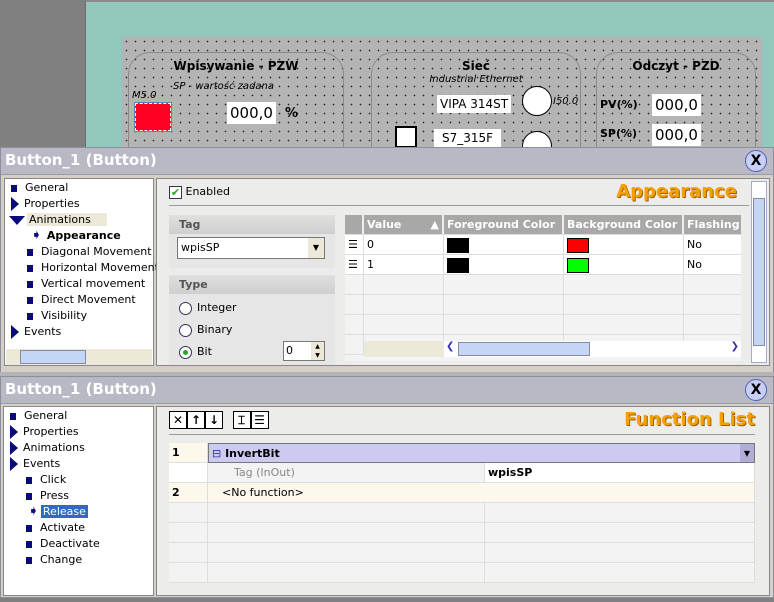 Image resolution: width=774 pixels, height=602 pixels. I want to click on tree-label: Animations, so click(67, 219).